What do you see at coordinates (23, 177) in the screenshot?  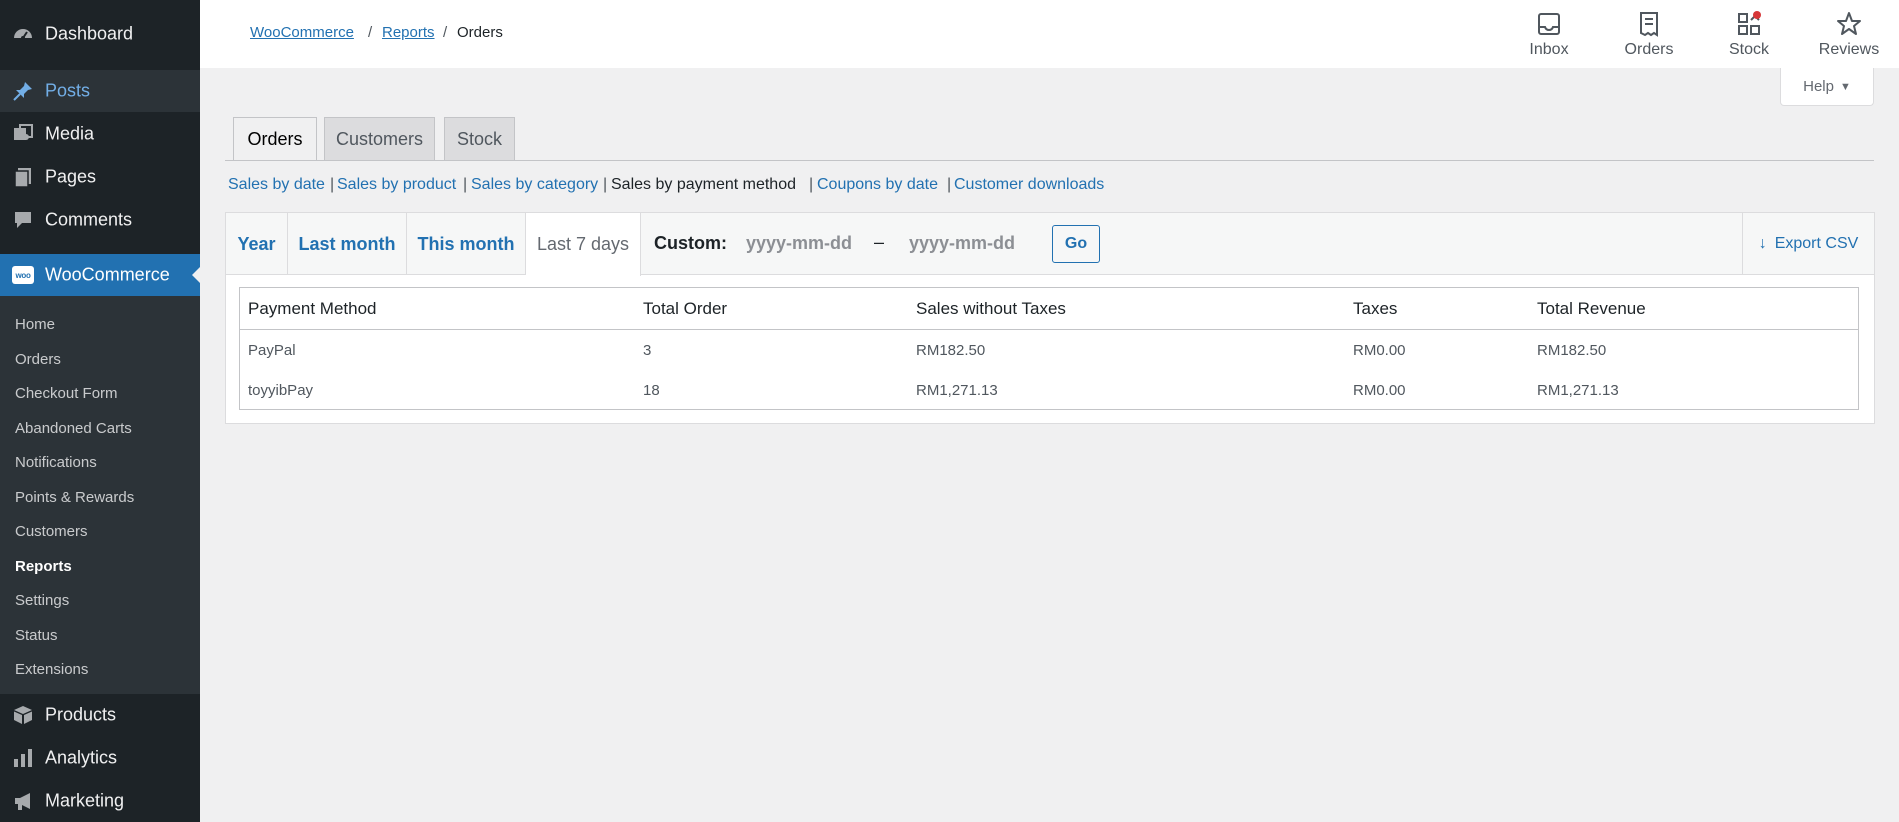 I see `pages-icon` at bounding box center [23, 177].